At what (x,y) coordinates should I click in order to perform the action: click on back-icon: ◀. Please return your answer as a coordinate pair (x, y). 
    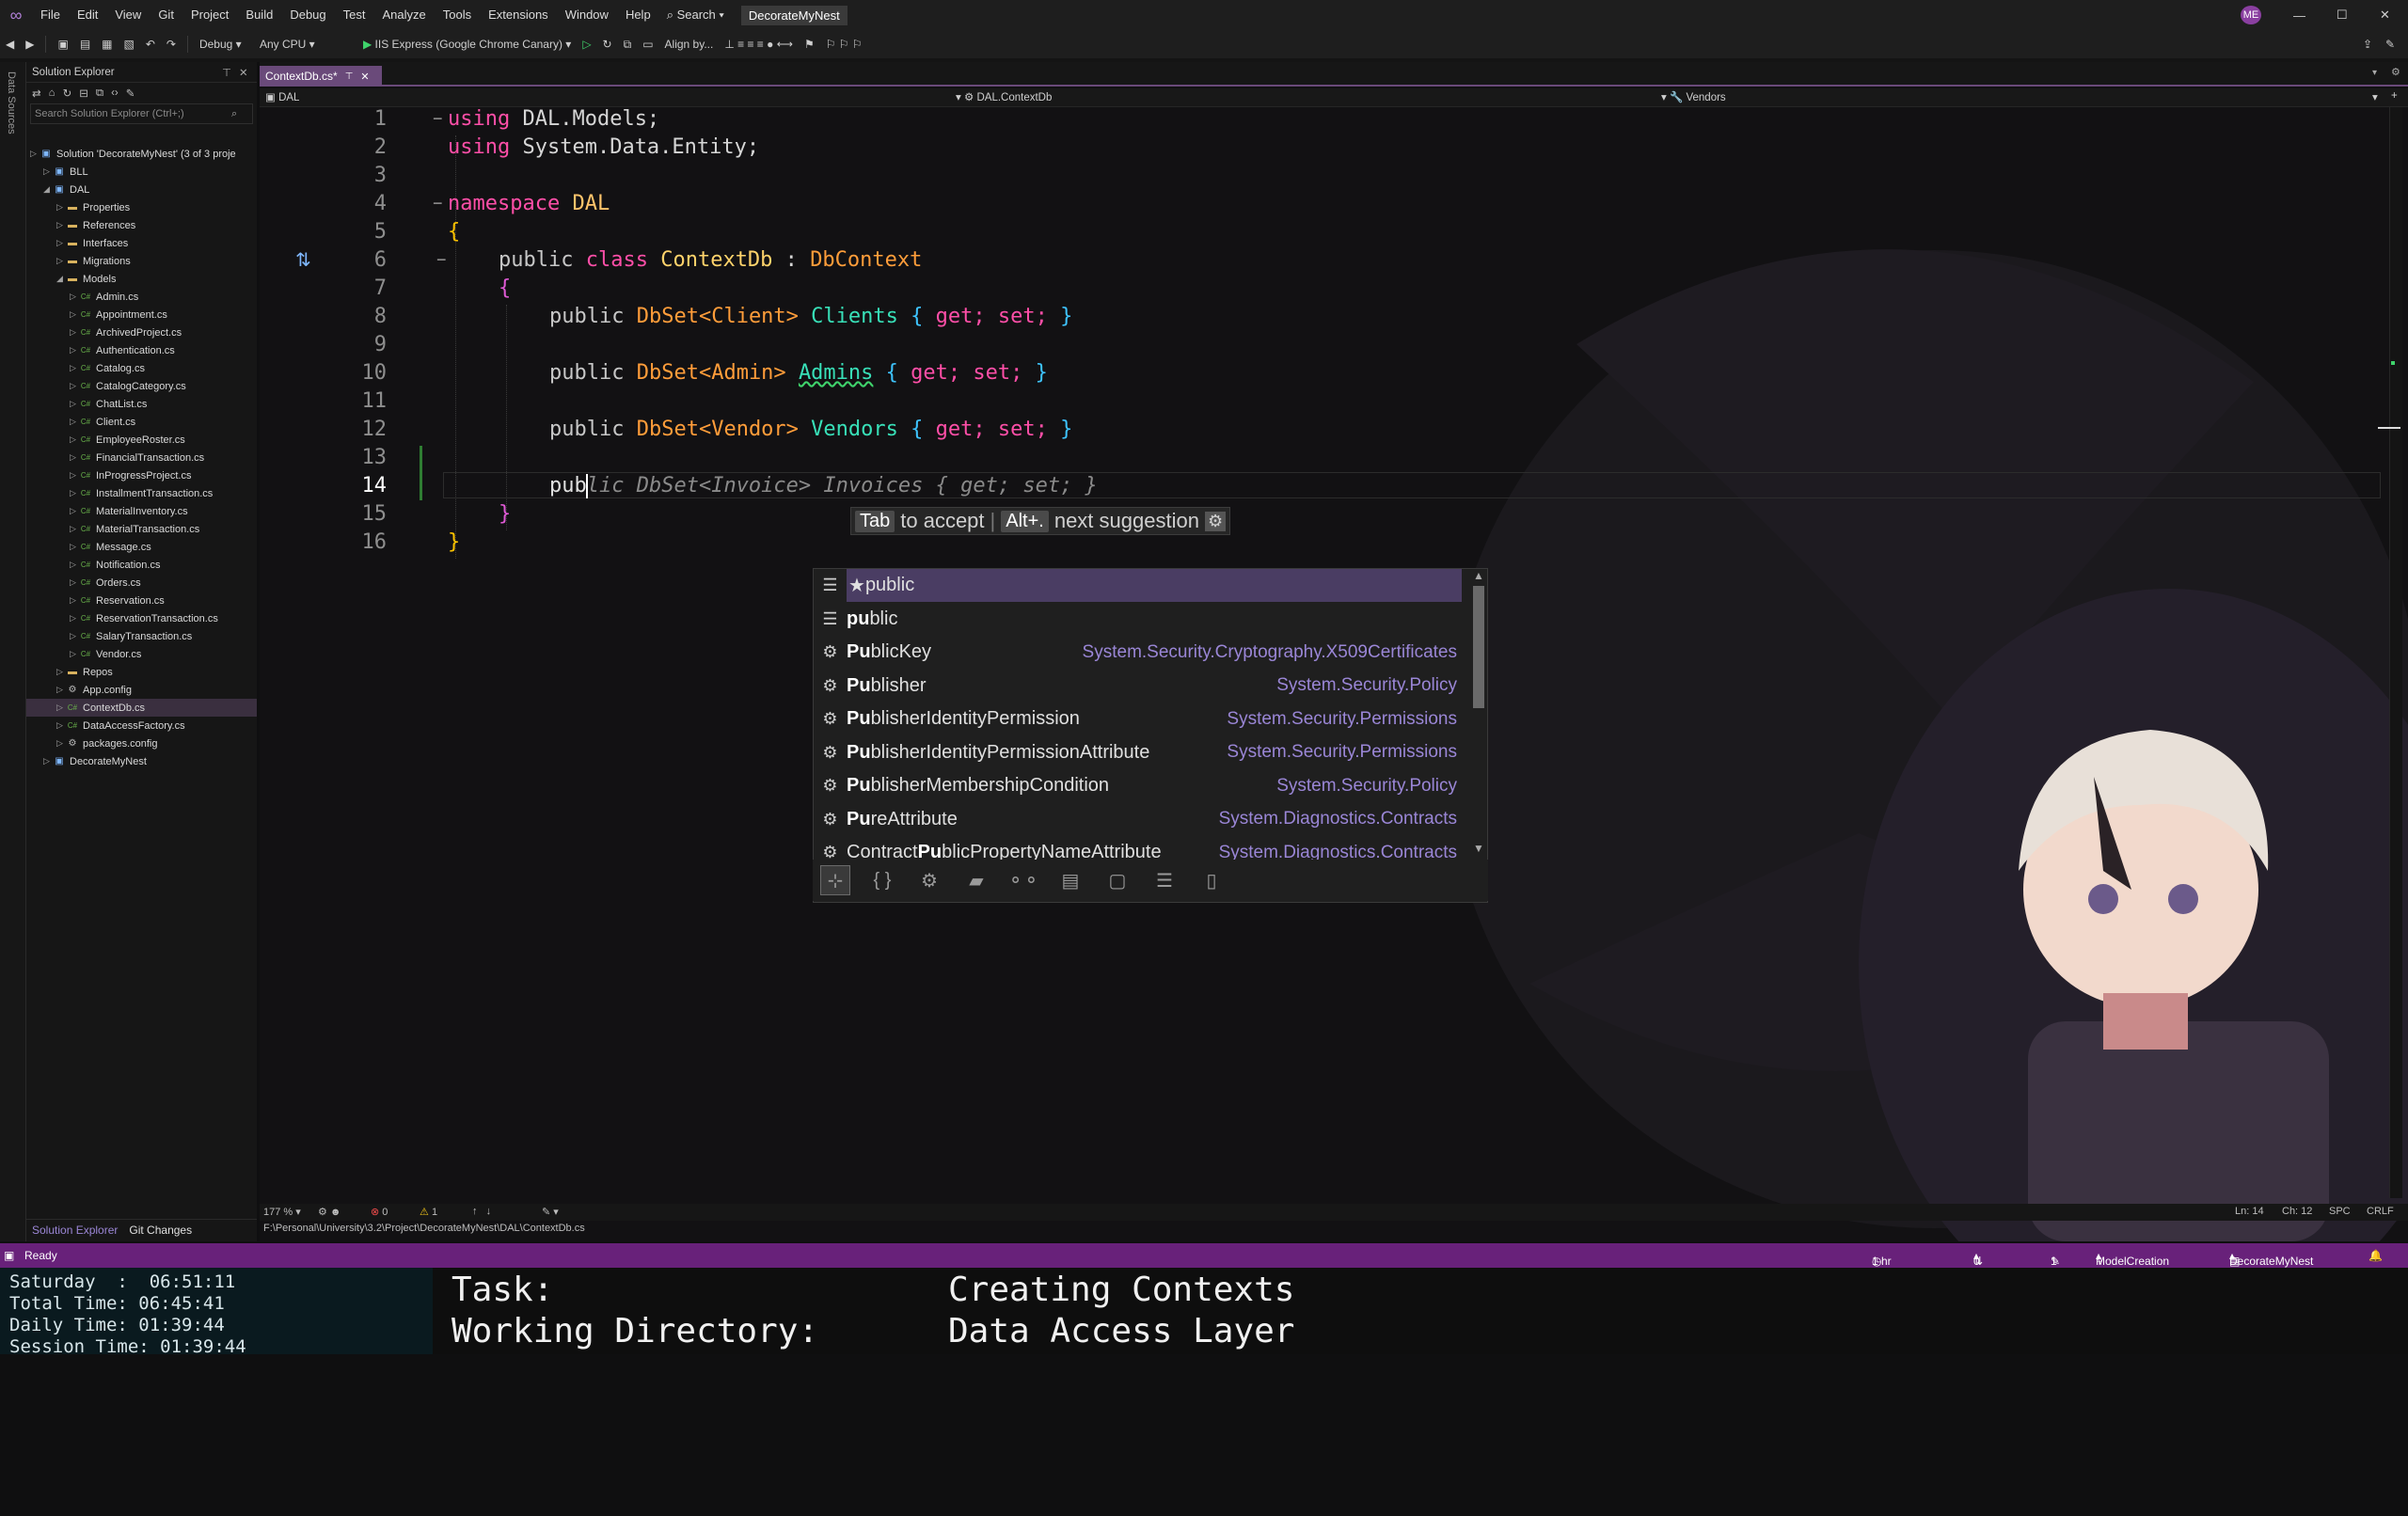
    Looking at the image, I should click on (10, 44).